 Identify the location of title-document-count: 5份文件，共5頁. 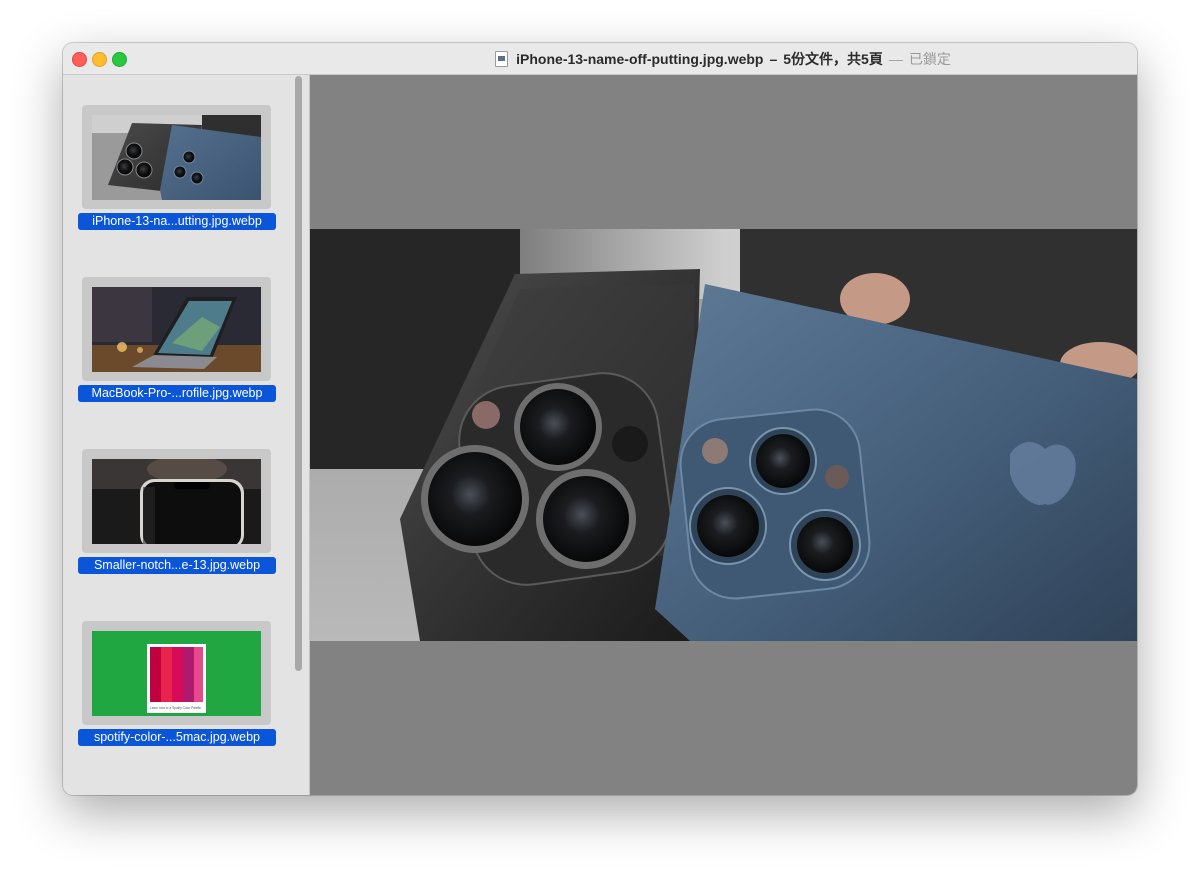
(833, 58).